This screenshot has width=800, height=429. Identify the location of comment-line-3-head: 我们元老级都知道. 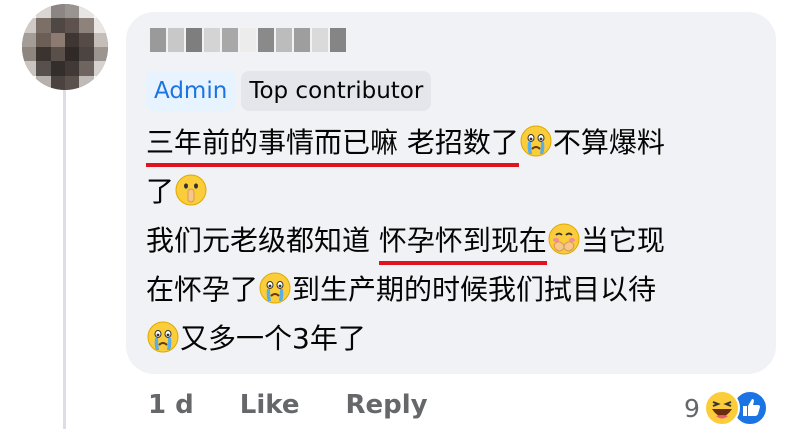
(262, 240).